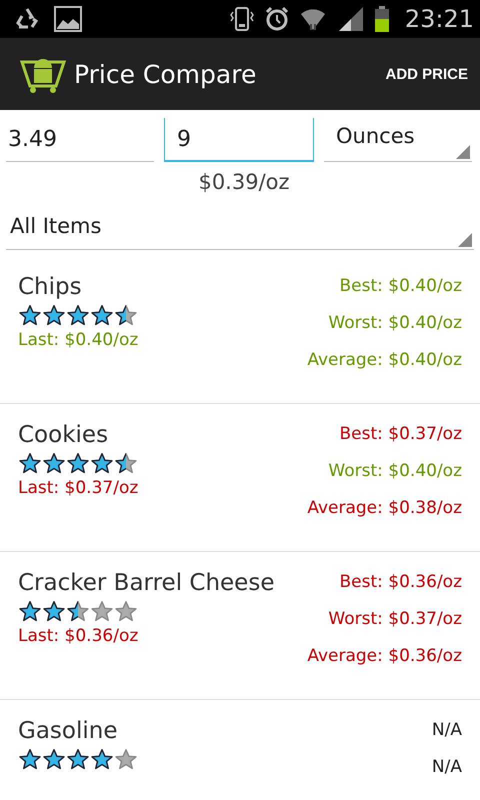 The image size is (480, 800). I want to click on item-name: Cookies, so click(64, 435).